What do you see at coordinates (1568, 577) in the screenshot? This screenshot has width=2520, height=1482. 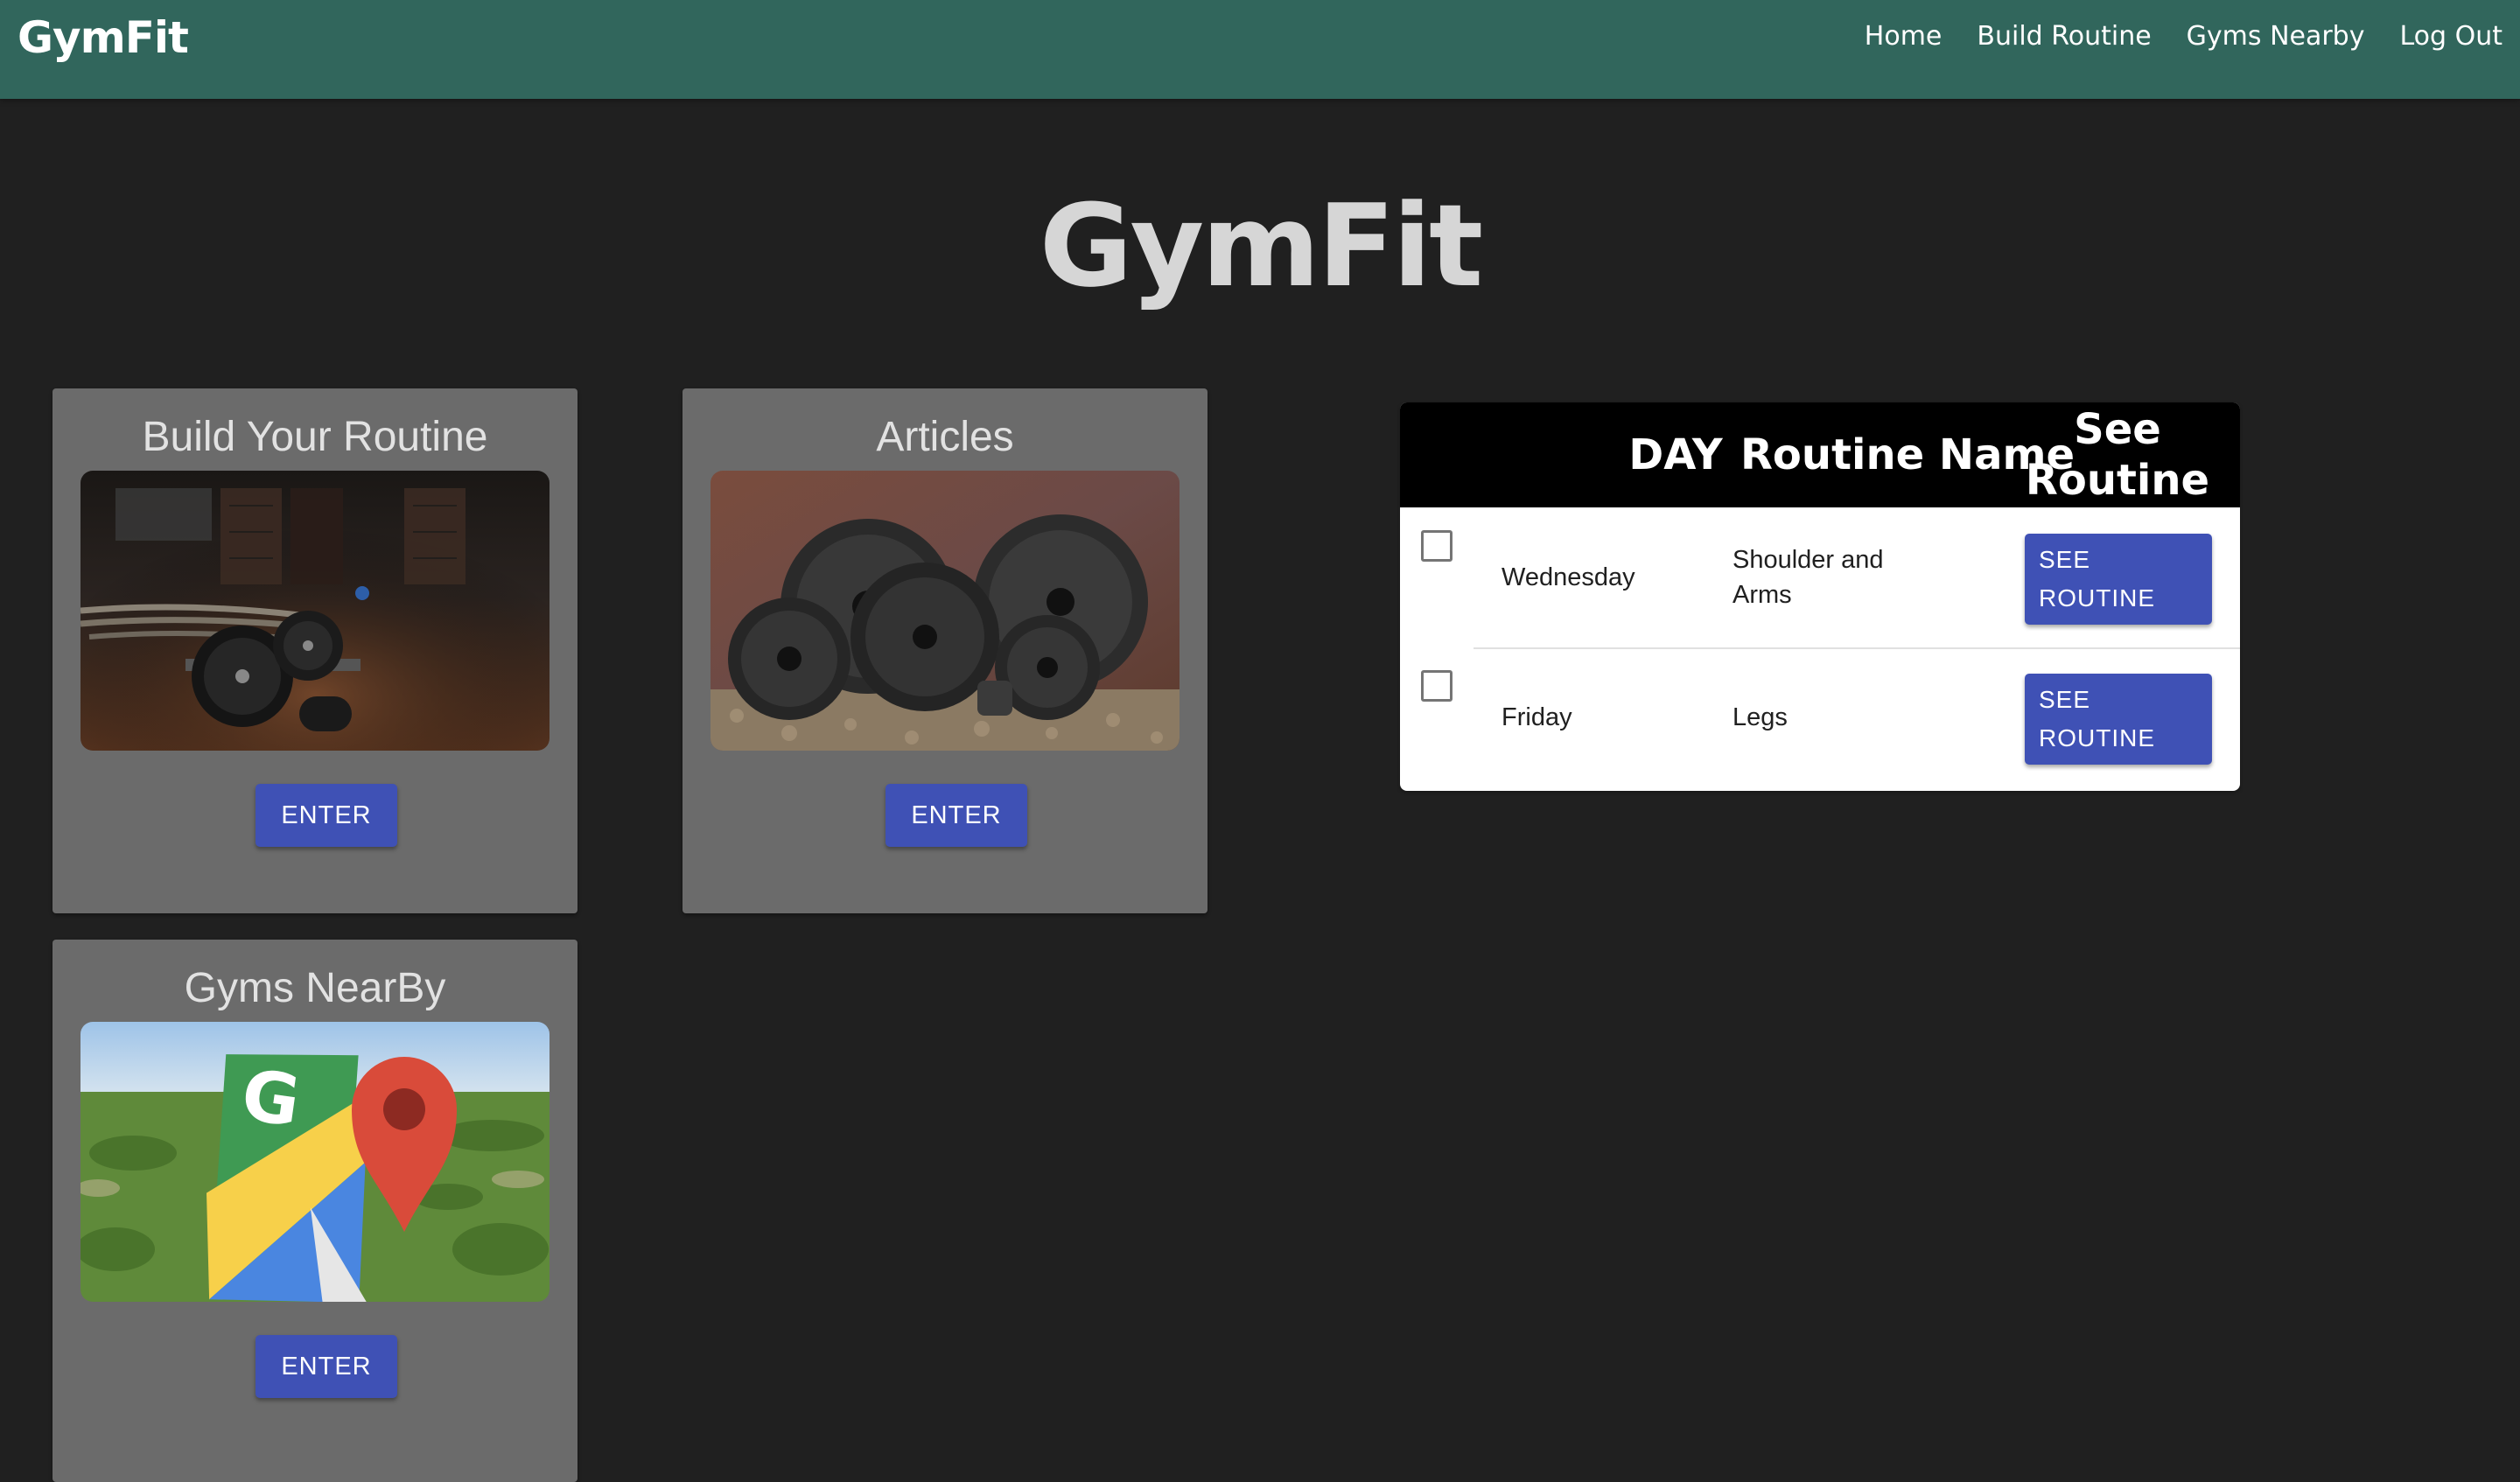 I see `cell-day: Wednesday` at bounding box center [1568, 577].